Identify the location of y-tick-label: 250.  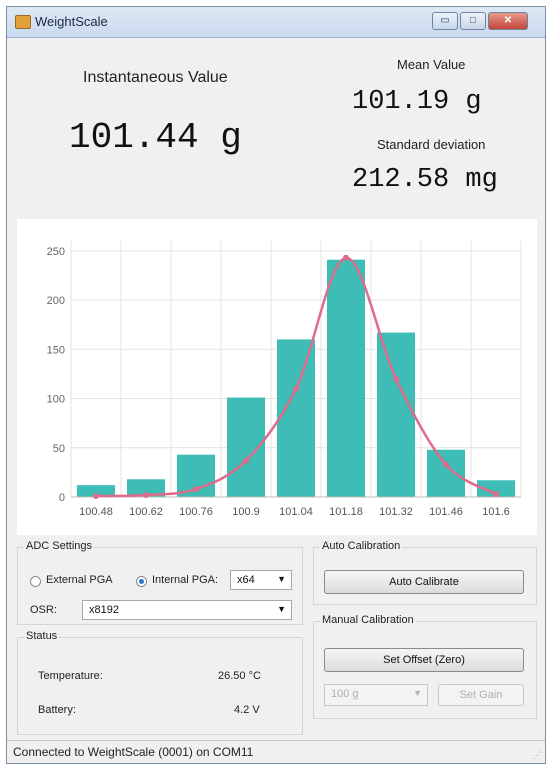
(56, 252).